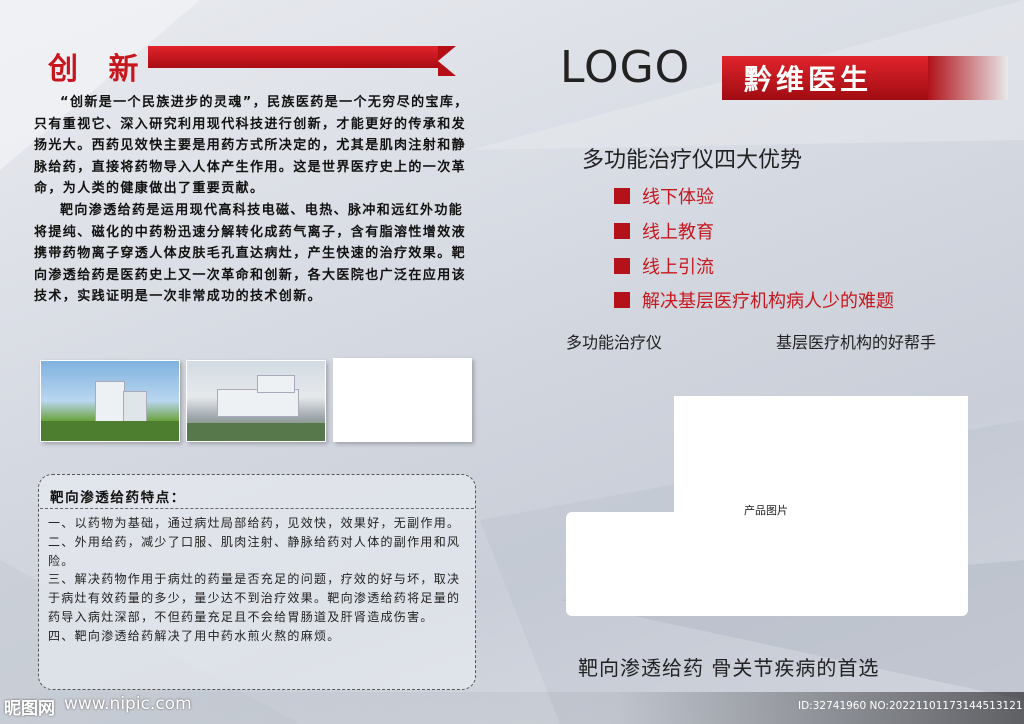 The height and width of the screenshot is (724, 1024). What do you see at coordinates (254, 523) in the screenshot?
I see `feature-item: 一、以药物为基础，通过病灶局部给药，见效快，效果好，无副作用。` at bounding box center [254, 523].